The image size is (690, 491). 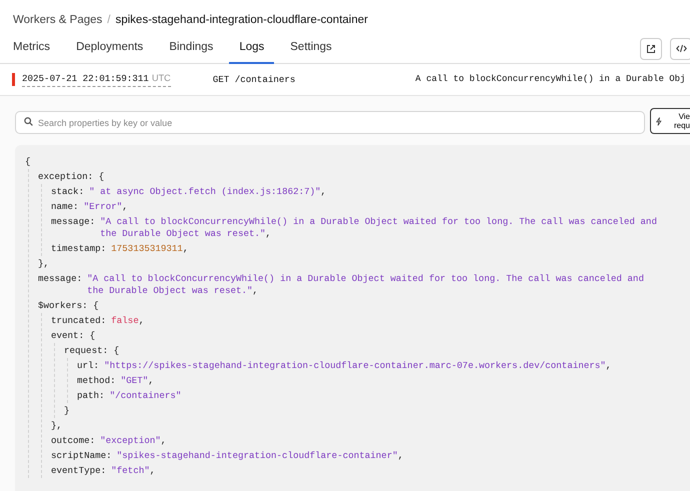 I want to click on code-icon, so click(x=681, y=48).